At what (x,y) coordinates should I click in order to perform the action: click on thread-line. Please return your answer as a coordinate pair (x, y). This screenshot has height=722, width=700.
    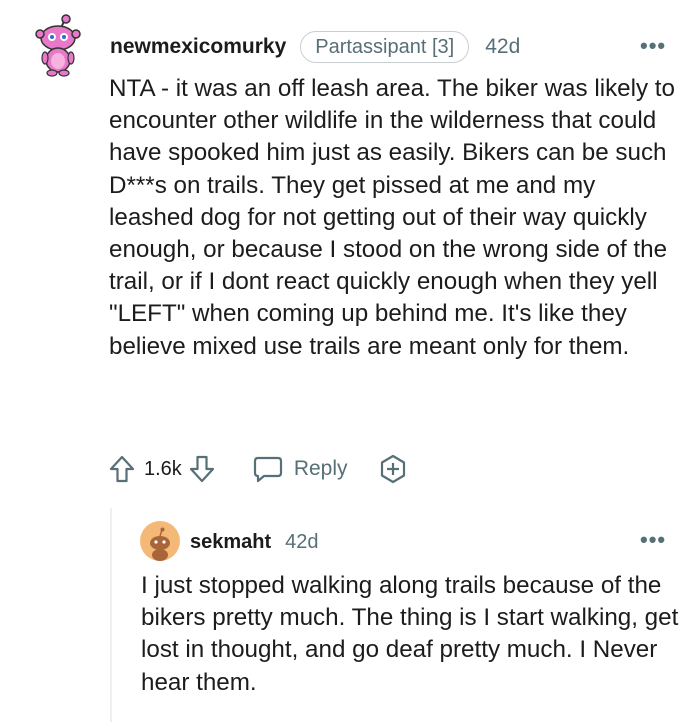
    Looking at the image, I should click on (111, 615).